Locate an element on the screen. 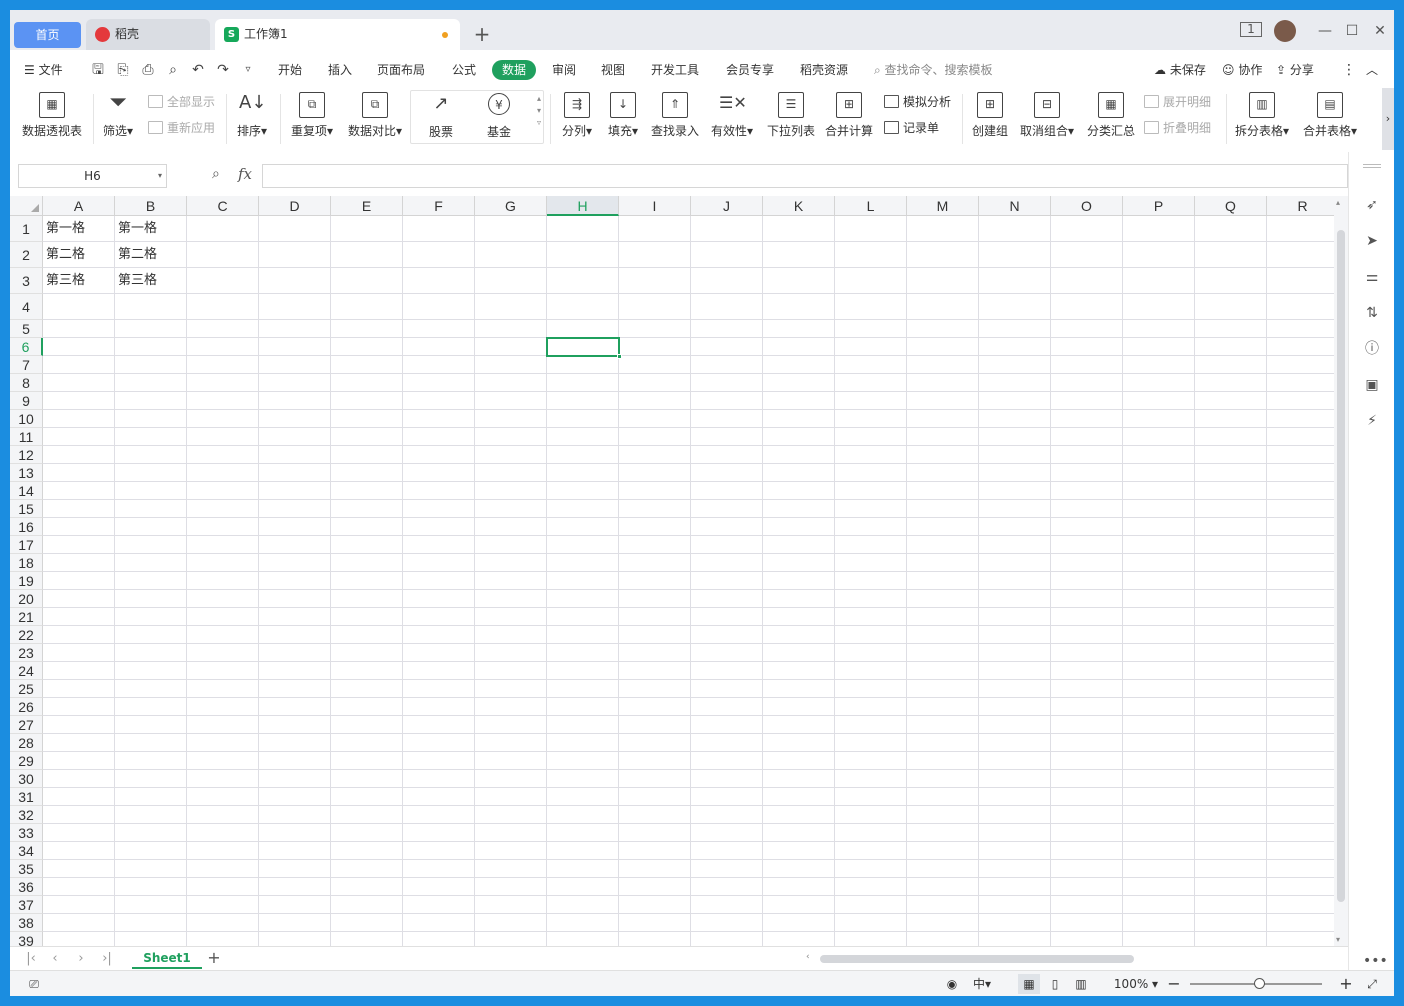  column-header-M: M is located at coordinates (943, 206).